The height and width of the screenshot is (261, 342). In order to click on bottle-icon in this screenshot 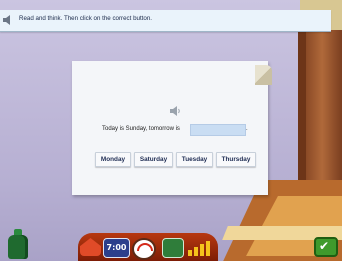, I will do `click(18, 247)`.